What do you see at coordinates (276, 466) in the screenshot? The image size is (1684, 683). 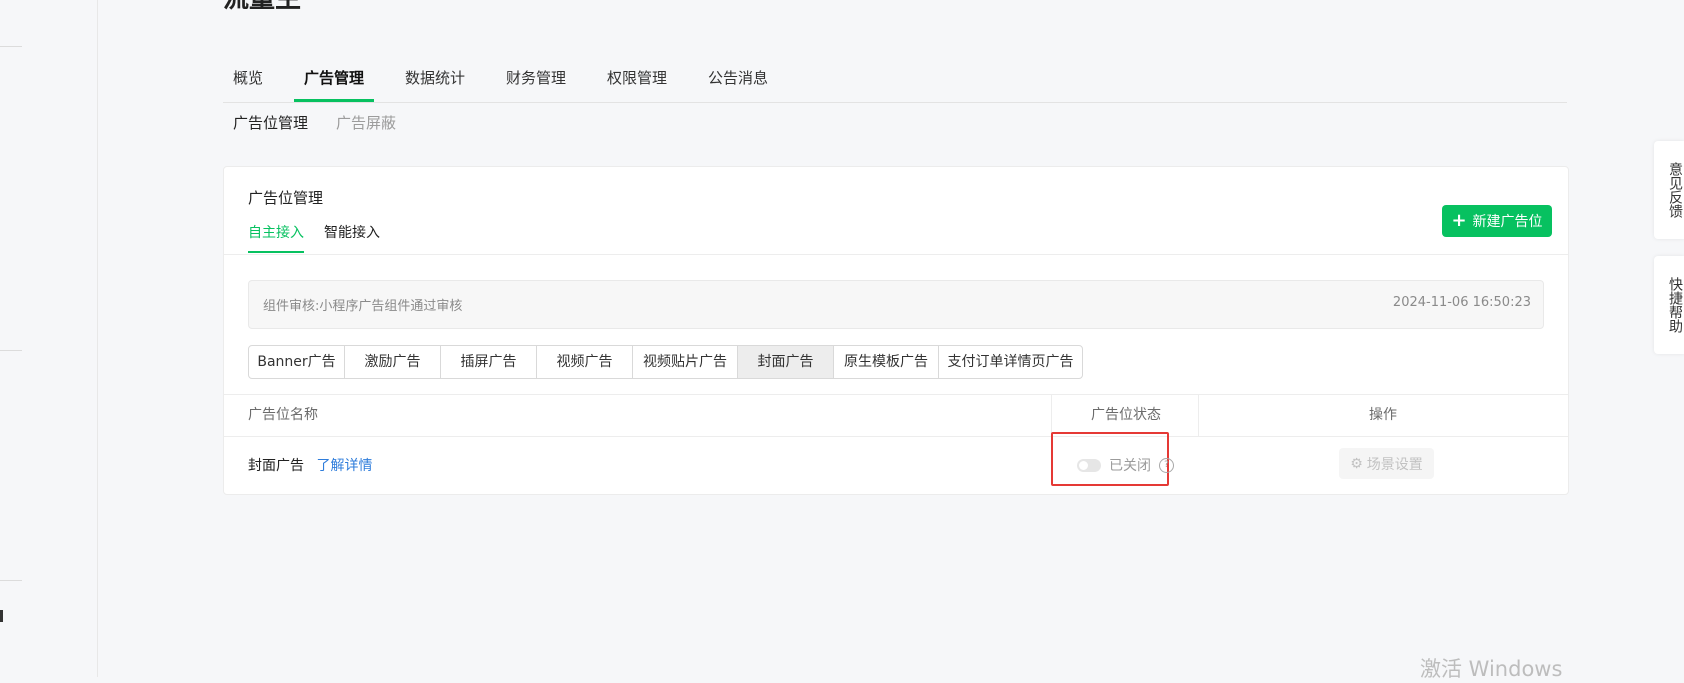 I see `slot-name: 封面广告` at bounding box center [276, 466].